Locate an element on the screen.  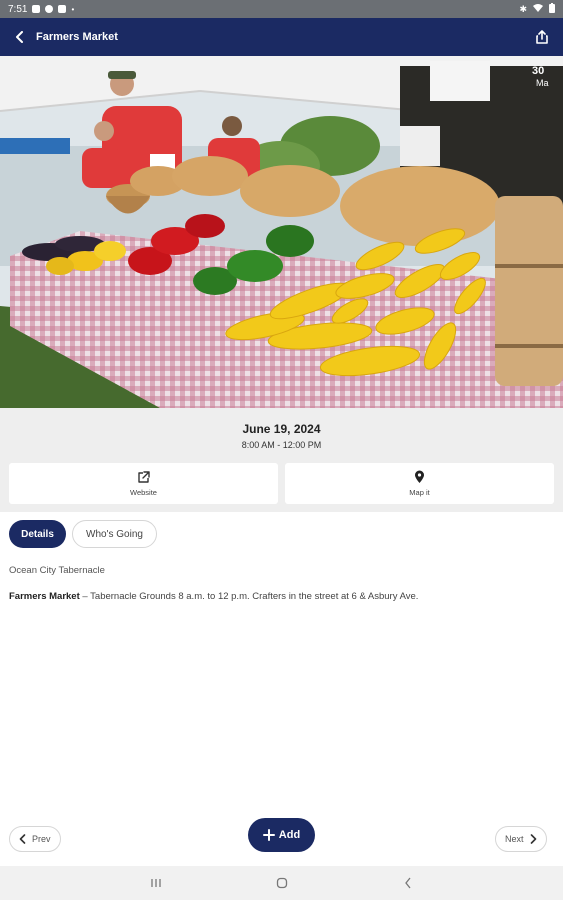
bluetooth-icon: ✱ is located at coordinates (523, 8).